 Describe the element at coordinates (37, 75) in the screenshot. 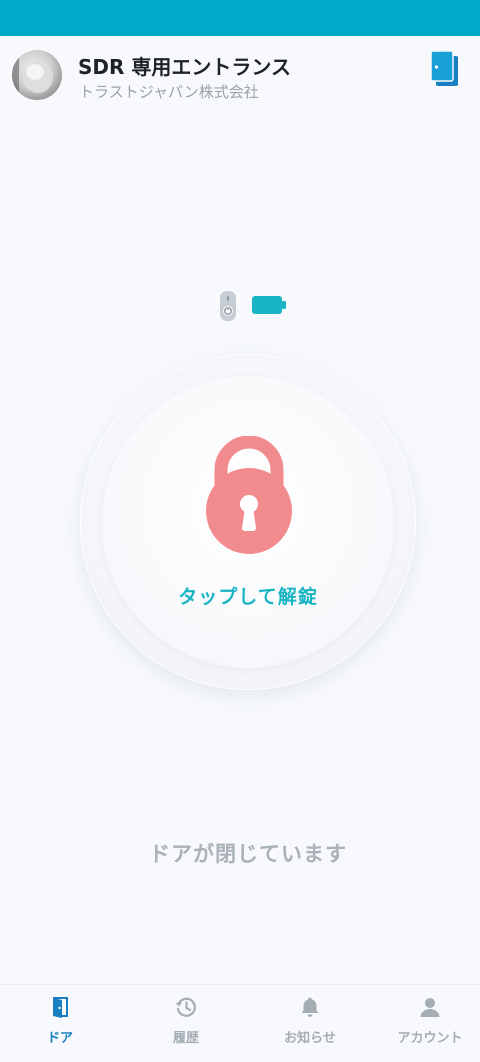

I see `door-avatar` at that location.